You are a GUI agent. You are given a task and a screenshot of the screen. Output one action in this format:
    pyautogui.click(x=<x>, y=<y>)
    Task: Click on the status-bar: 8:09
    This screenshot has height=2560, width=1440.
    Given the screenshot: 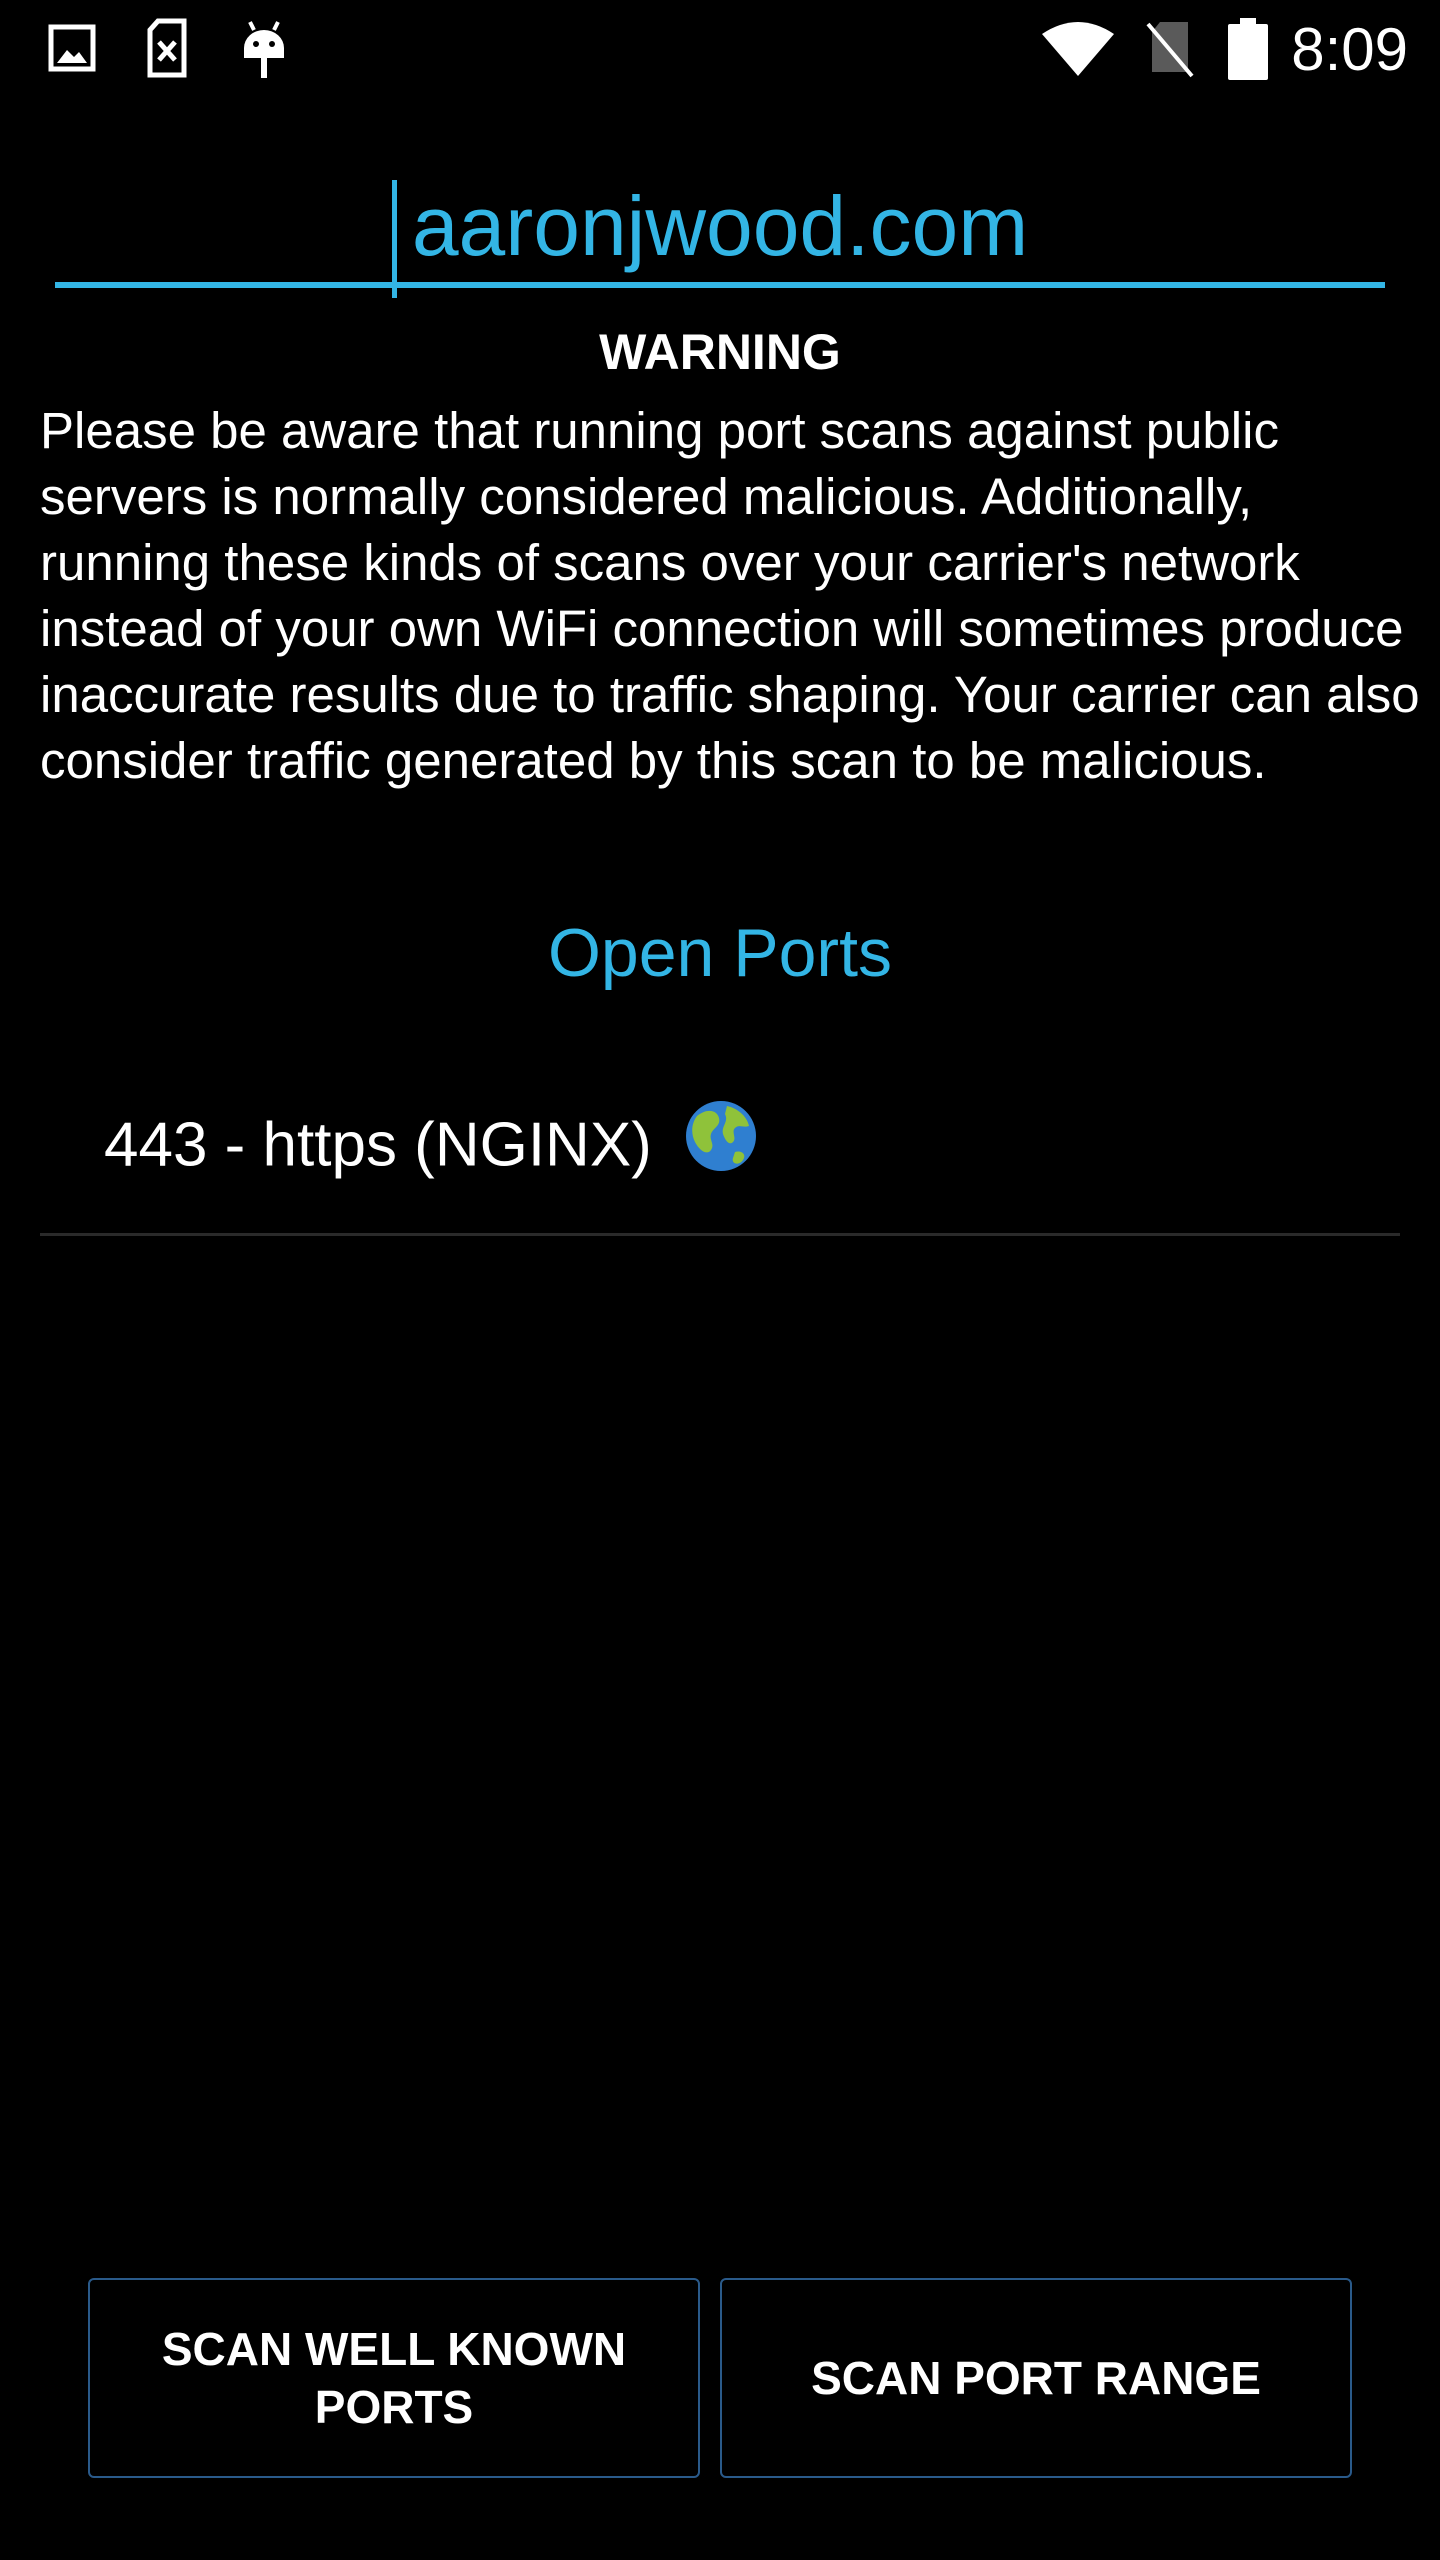 What is the action you would take?
    pyautogui.click(x=720, y=50)
    